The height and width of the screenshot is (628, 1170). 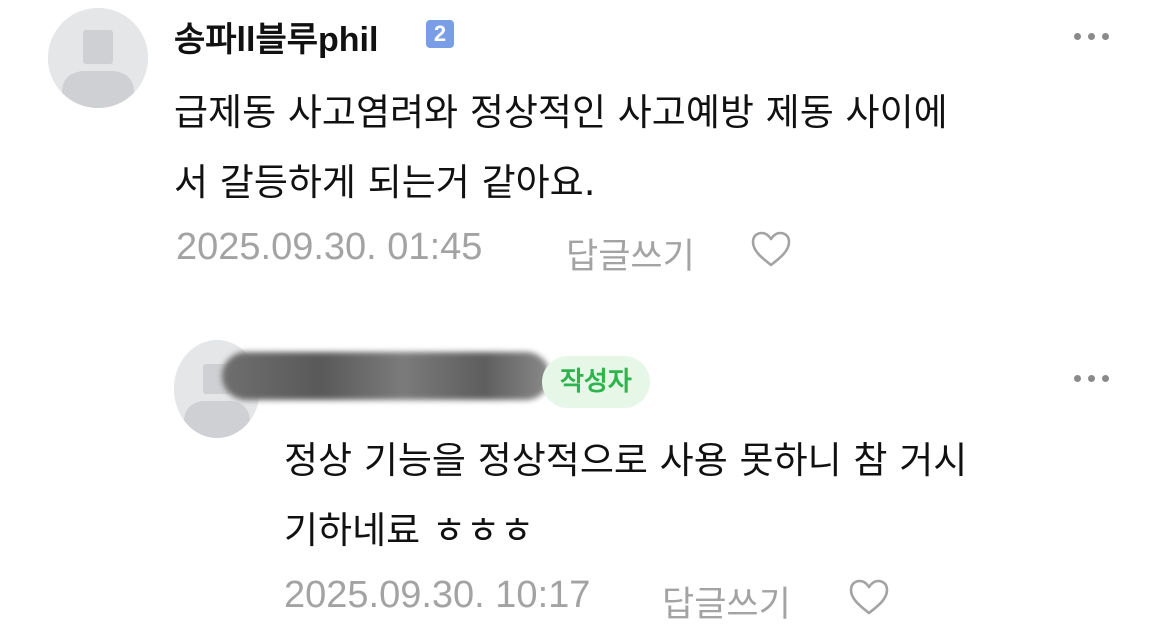 I want to click on author-badge: 작성자, so click(x=596, y=382).